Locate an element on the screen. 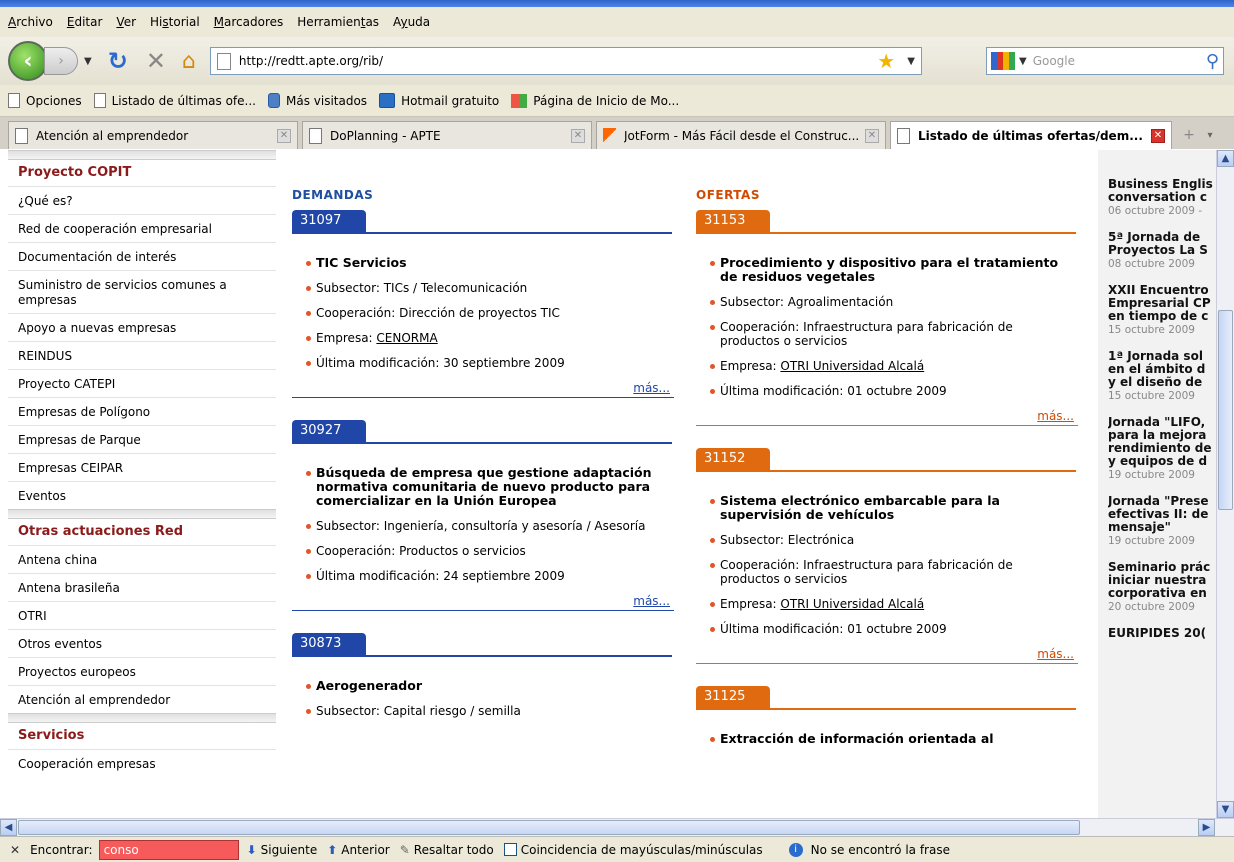 The width and height of the screenshot is (1234, 862). news-title-line: rendimiento de is located at coordinates (1162, 448).